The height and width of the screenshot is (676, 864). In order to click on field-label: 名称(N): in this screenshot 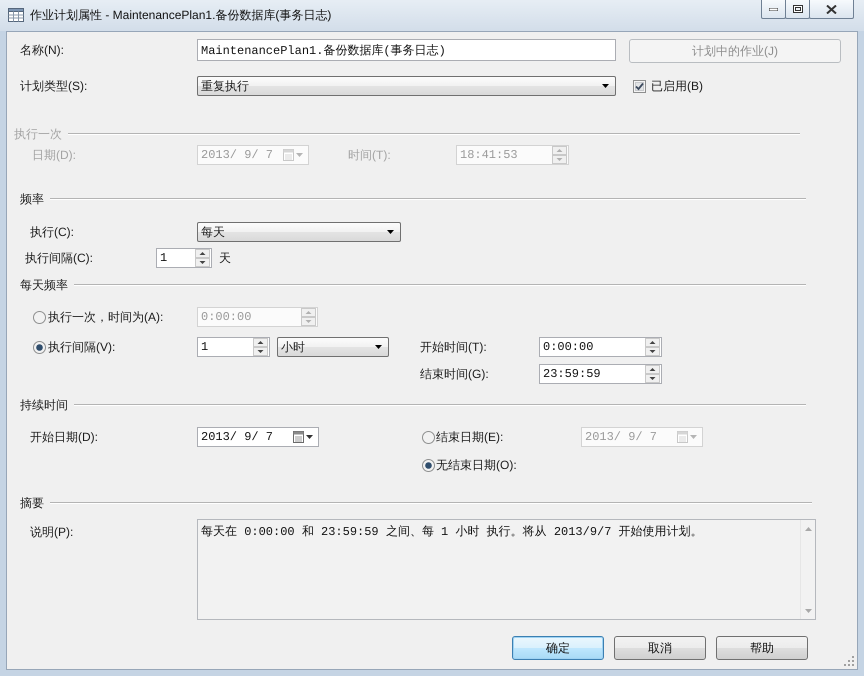, I will do `click(42, 50)`.